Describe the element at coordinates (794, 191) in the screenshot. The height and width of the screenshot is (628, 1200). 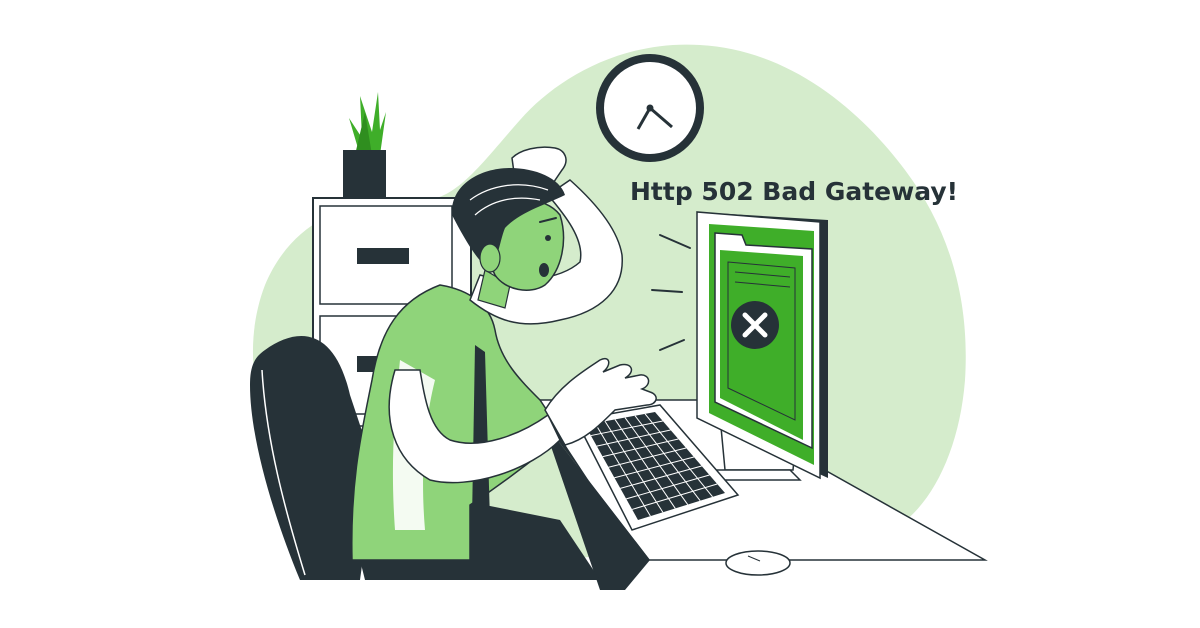
I see `error-headline: Http 502 Bad Gateway!` at that location.